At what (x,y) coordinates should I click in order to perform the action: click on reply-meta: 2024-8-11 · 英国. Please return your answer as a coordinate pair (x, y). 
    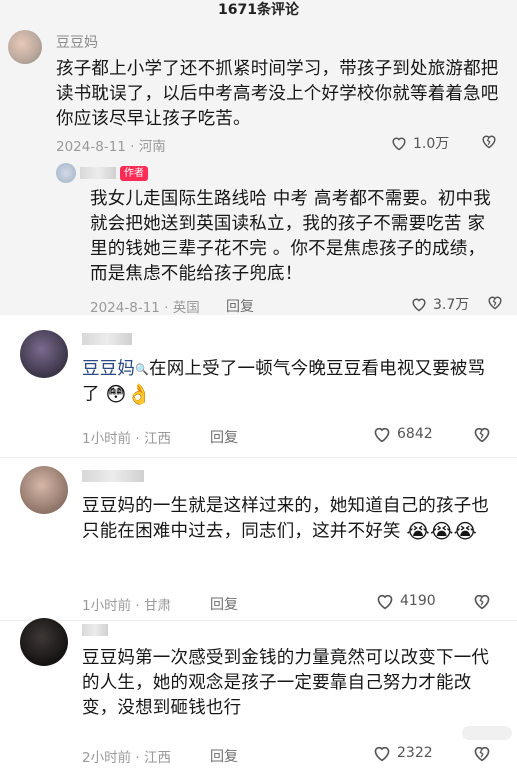
    Looking at the image, I should click on (145, 306).